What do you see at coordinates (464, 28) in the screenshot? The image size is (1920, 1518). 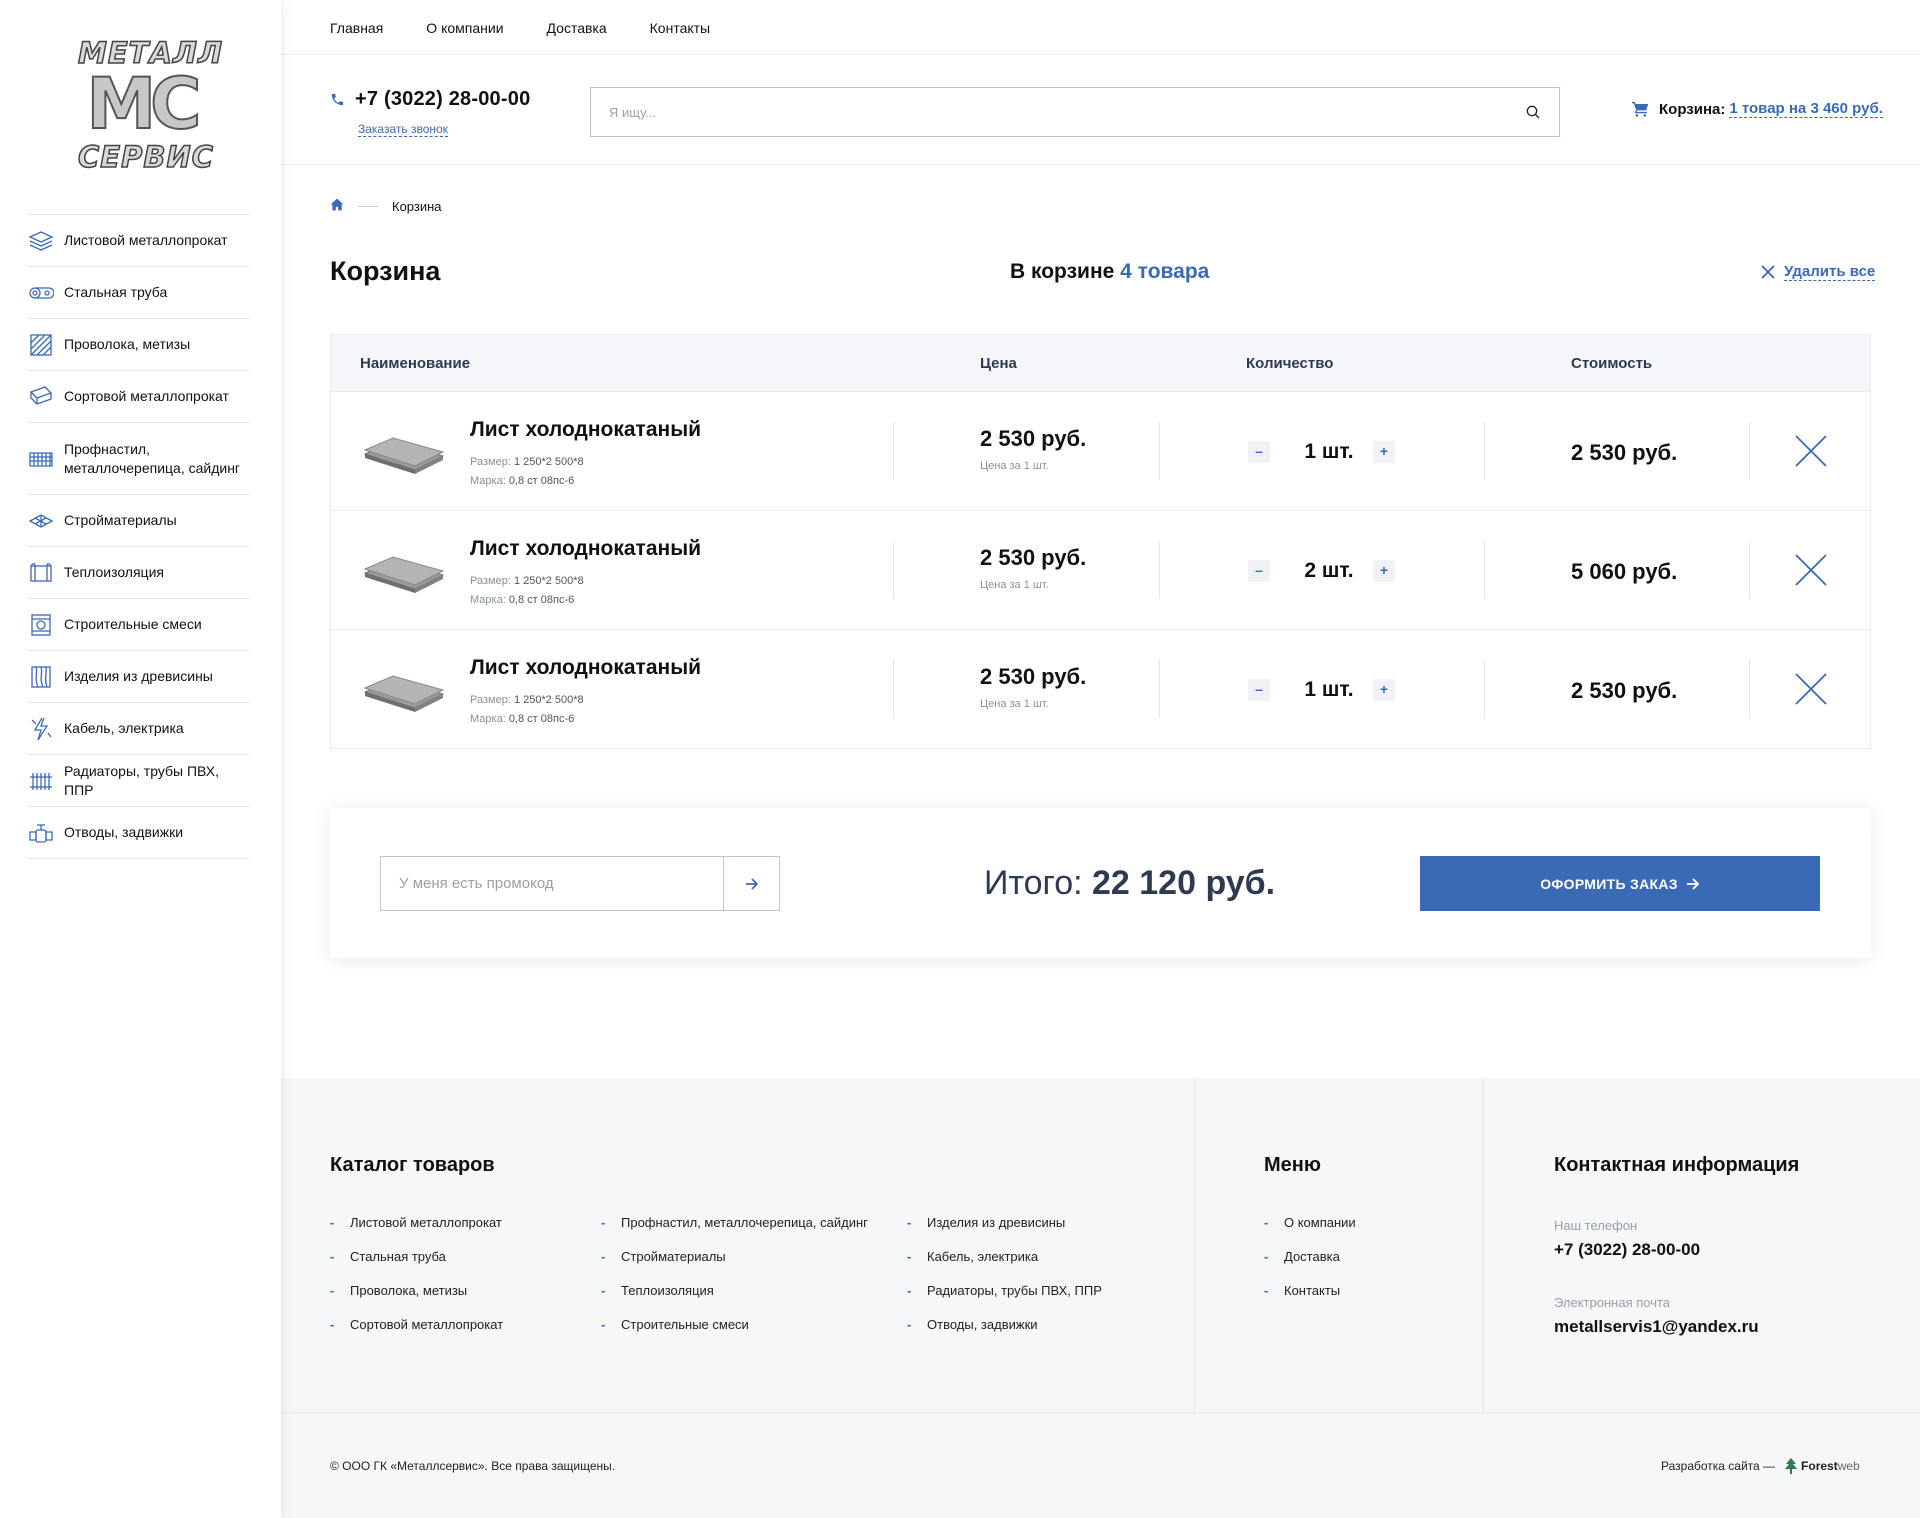 I see `topnav-about: О компании` at bounding box center [464, 28].